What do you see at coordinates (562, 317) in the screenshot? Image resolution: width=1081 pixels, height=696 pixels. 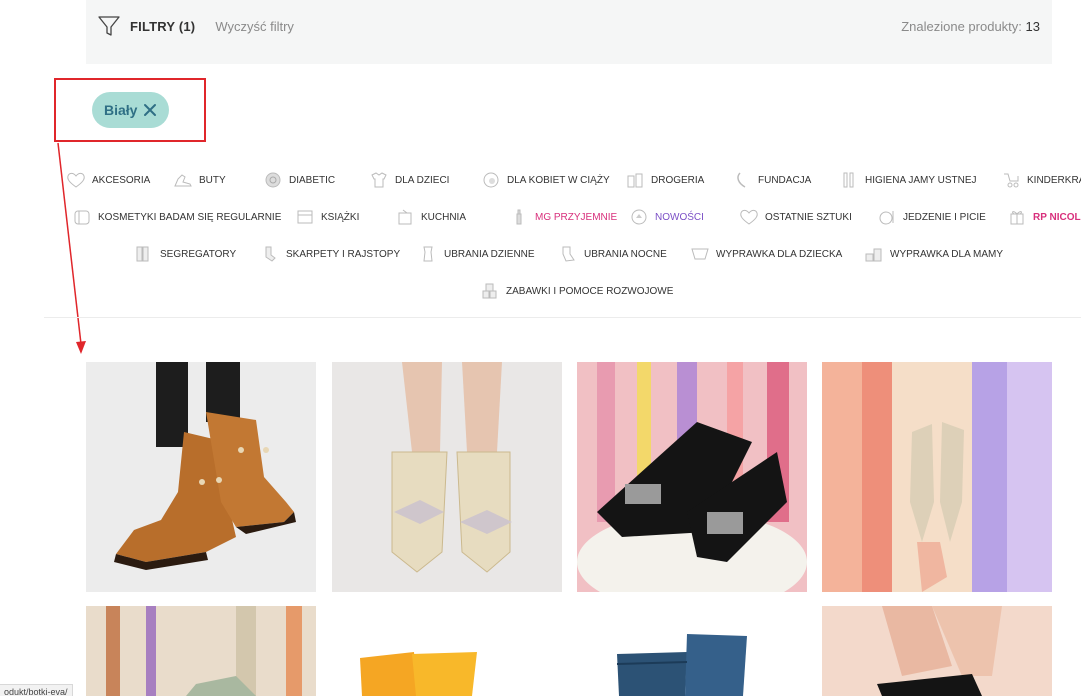 I see `section-divider` at bounding box center [562, 317].